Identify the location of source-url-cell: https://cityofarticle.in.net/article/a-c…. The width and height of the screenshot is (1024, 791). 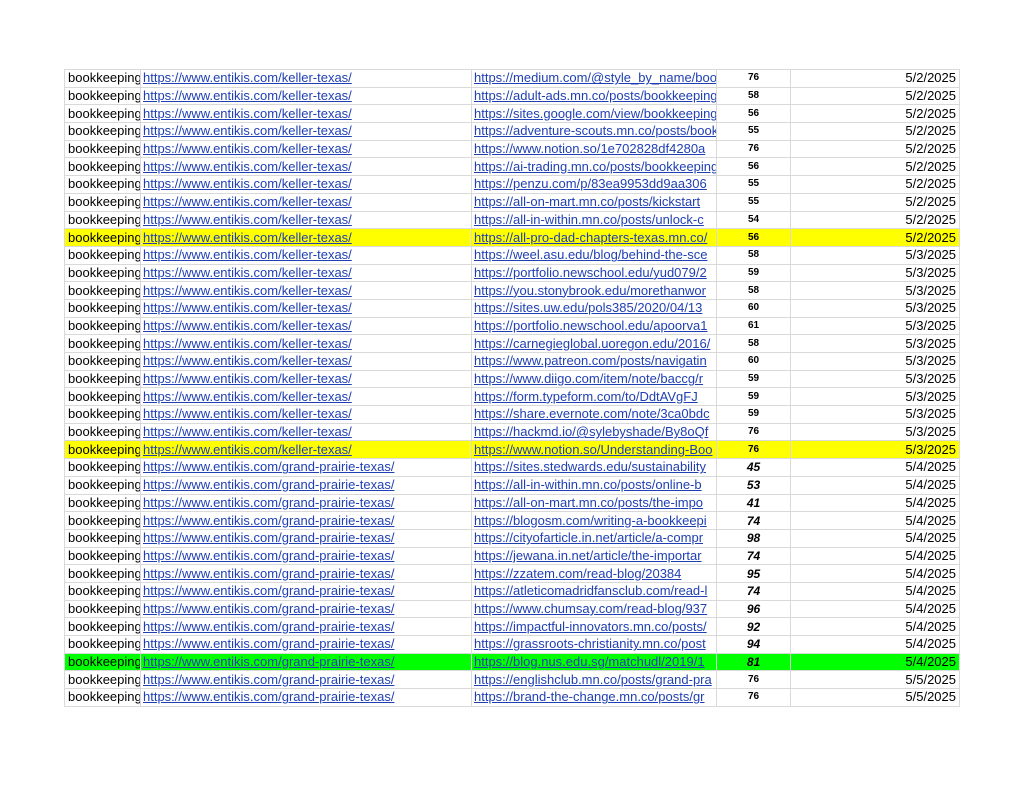
(594, 538).